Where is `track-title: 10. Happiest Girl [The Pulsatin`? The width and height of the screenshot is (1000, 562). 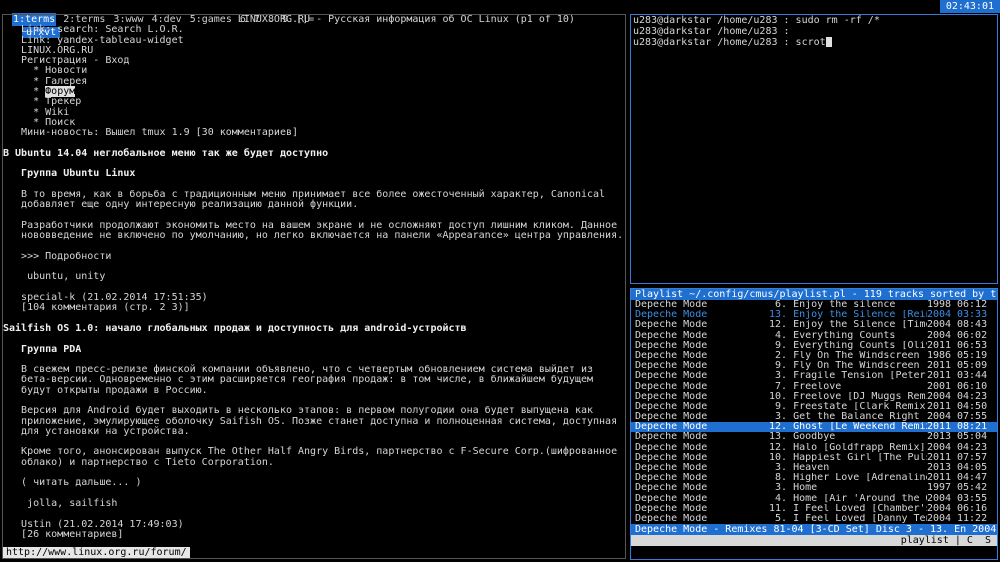 track-title: 10. Happiest Girl [The Pulsatin is located at coordinates (848, 457).